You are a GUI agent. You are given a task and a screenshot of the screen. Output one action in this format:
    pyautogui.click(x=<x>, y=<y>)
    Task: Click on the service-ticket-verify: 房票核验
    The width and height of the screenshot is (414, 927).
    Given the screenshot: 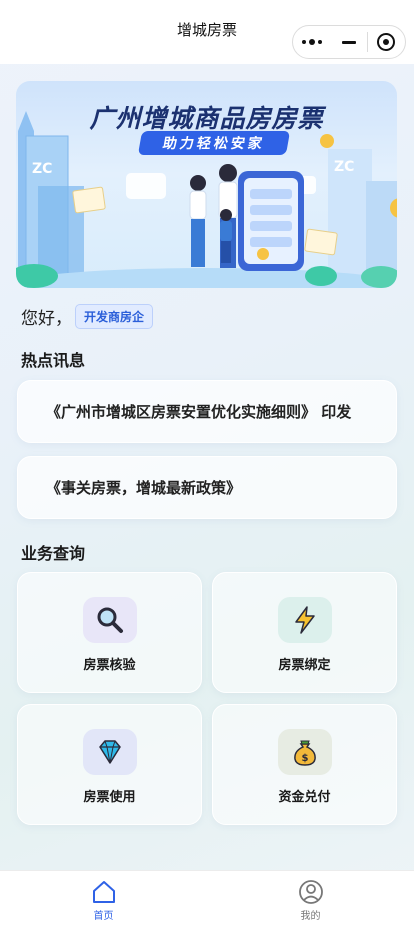 What is the action you would take?
    pyautogui.click(x=109, y=632)
    